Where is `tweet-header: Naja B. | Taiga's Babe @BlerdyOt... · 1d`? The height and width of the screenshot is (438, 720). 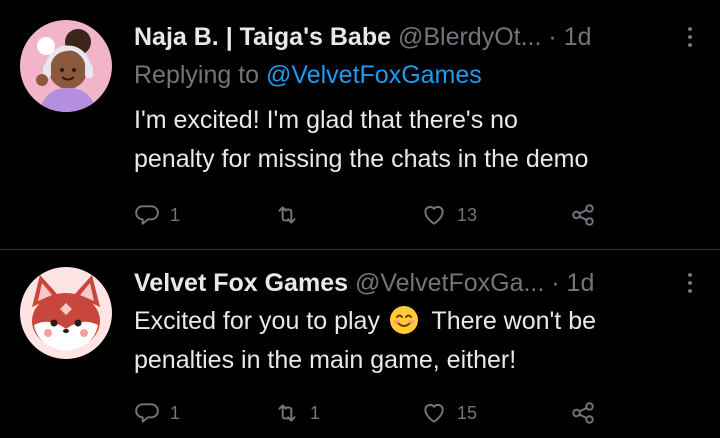
tweet-header: Naja B. | Taiga's Babe @BlerdyOt... · 1d is located at coordinates (414, 37).